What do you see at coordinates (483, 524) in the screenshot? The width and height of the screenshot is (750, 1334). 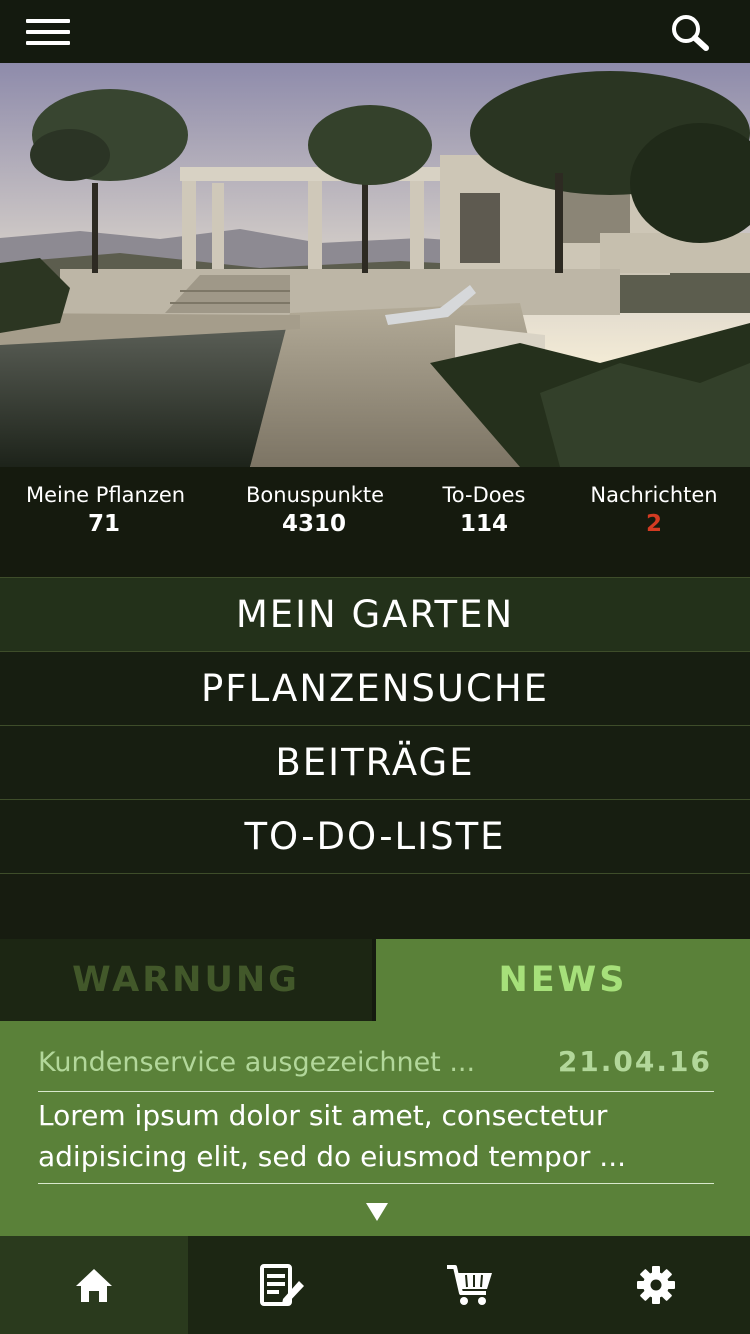 I see `stat-value: 114` at bounding box center [483, 524].